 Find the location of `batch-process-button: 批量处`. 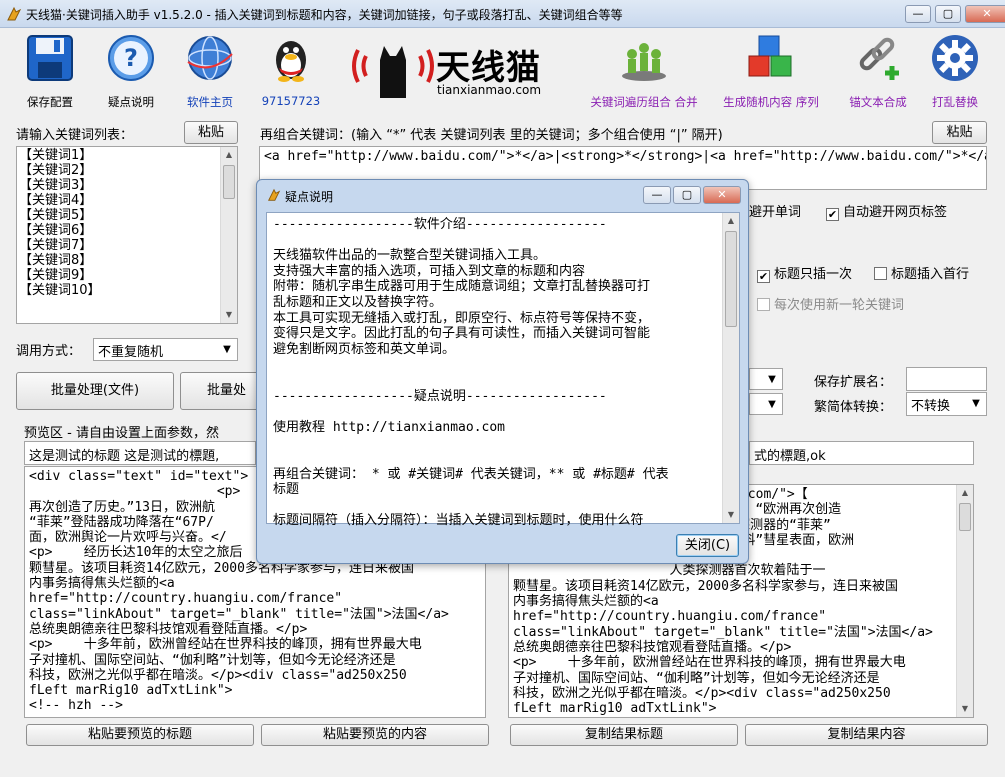

batch-process-button: 批量处 is located at coordinates (220, 391).